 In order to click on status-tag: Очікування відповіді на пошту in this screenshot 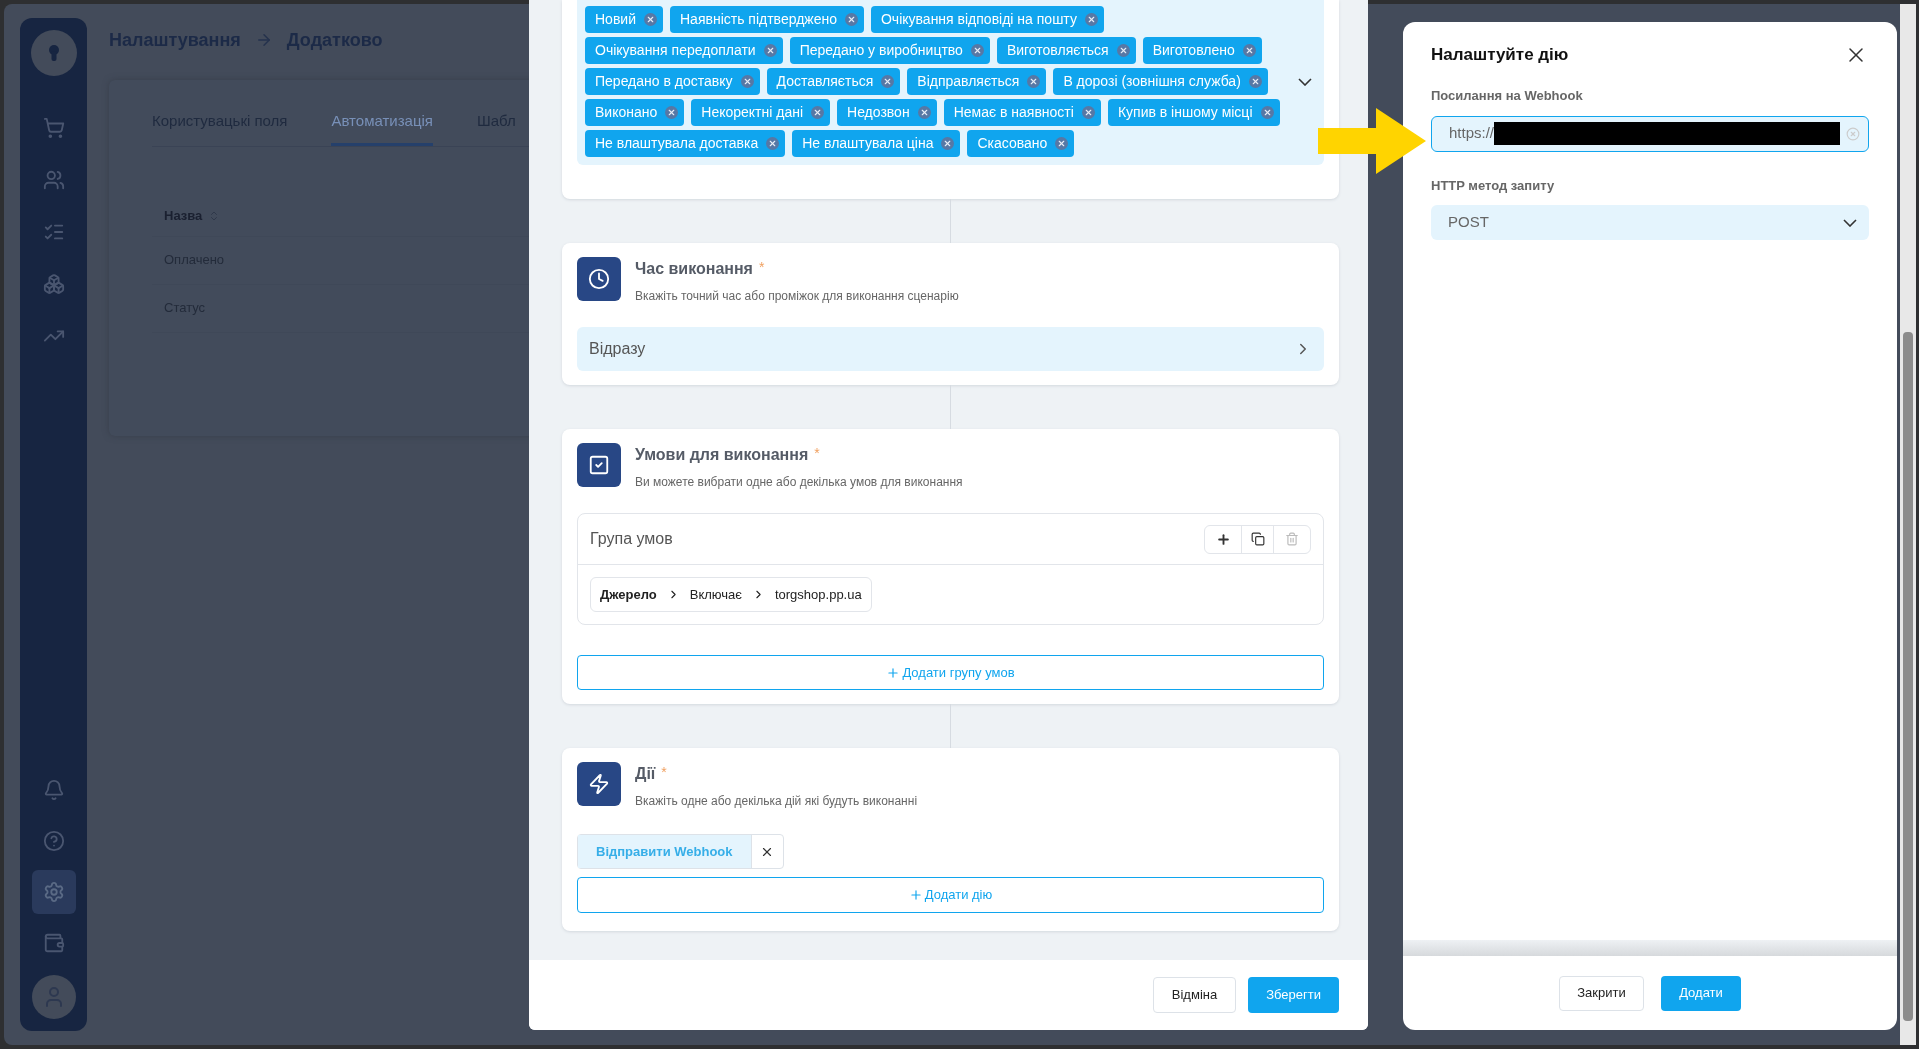, I will do `click(987, 19)`.